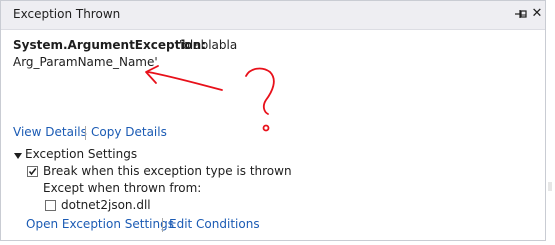  I want to click on view-details-link: View Details, so click(50, 132).